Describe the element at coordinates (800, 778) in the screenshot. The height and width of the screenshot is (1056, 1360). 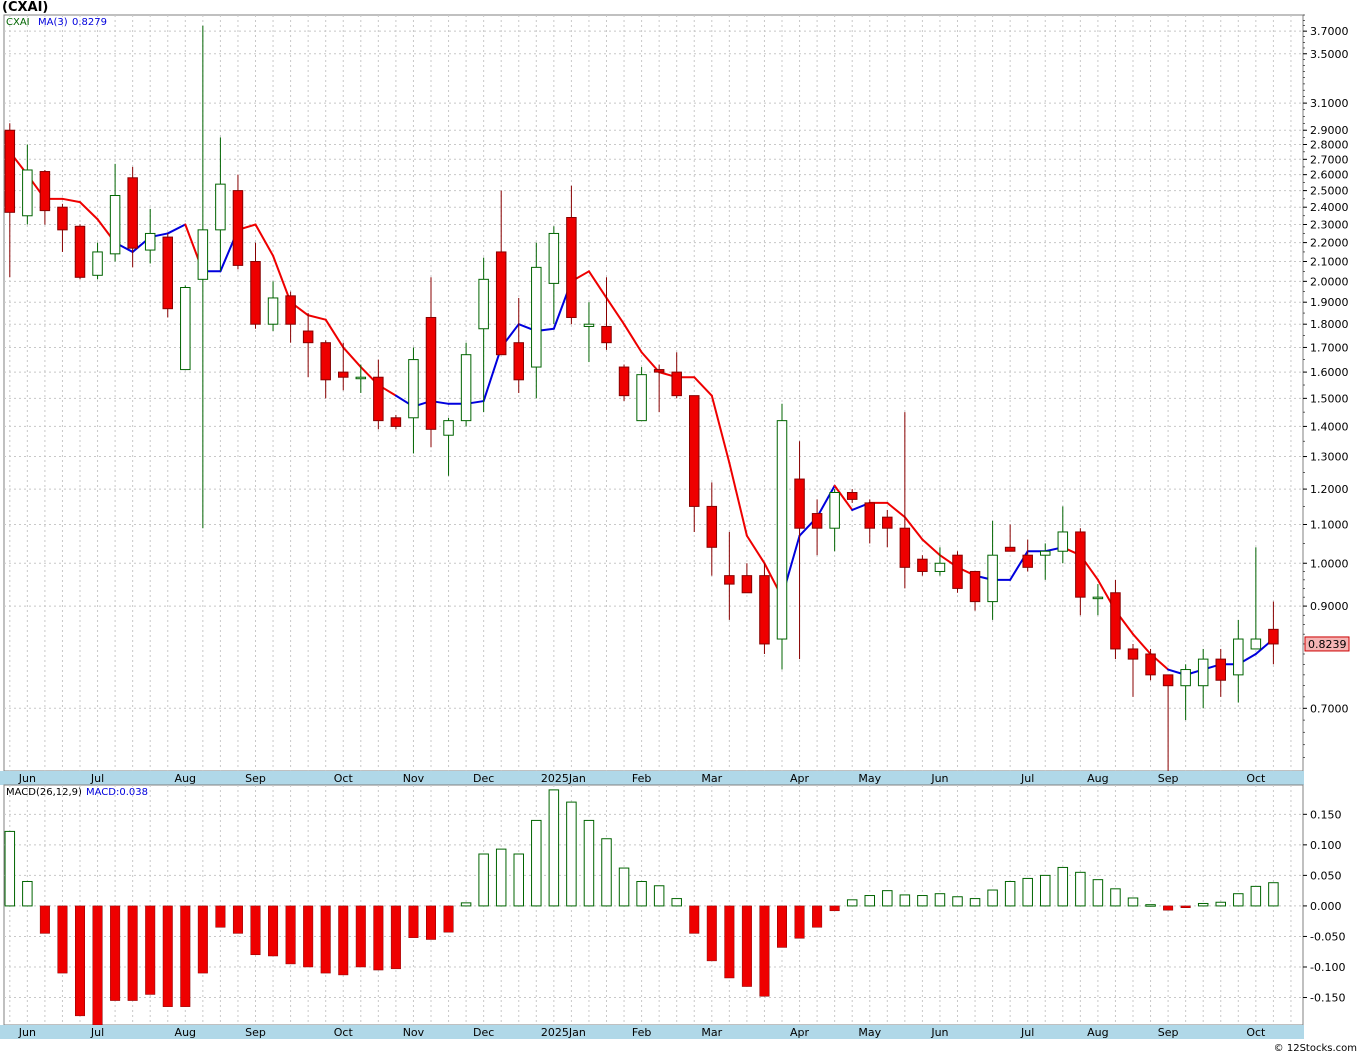
I see `price-month-label: Apr` at that location.